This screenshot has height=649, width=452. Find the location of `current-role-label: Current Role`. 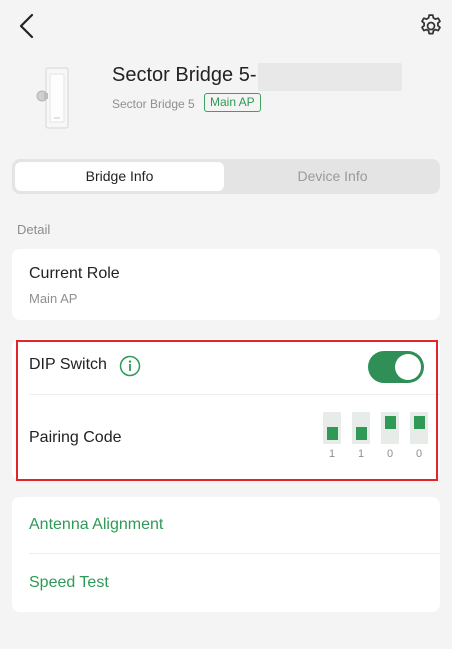

current-role-label: Current Role is located at coordinates (74, 273).